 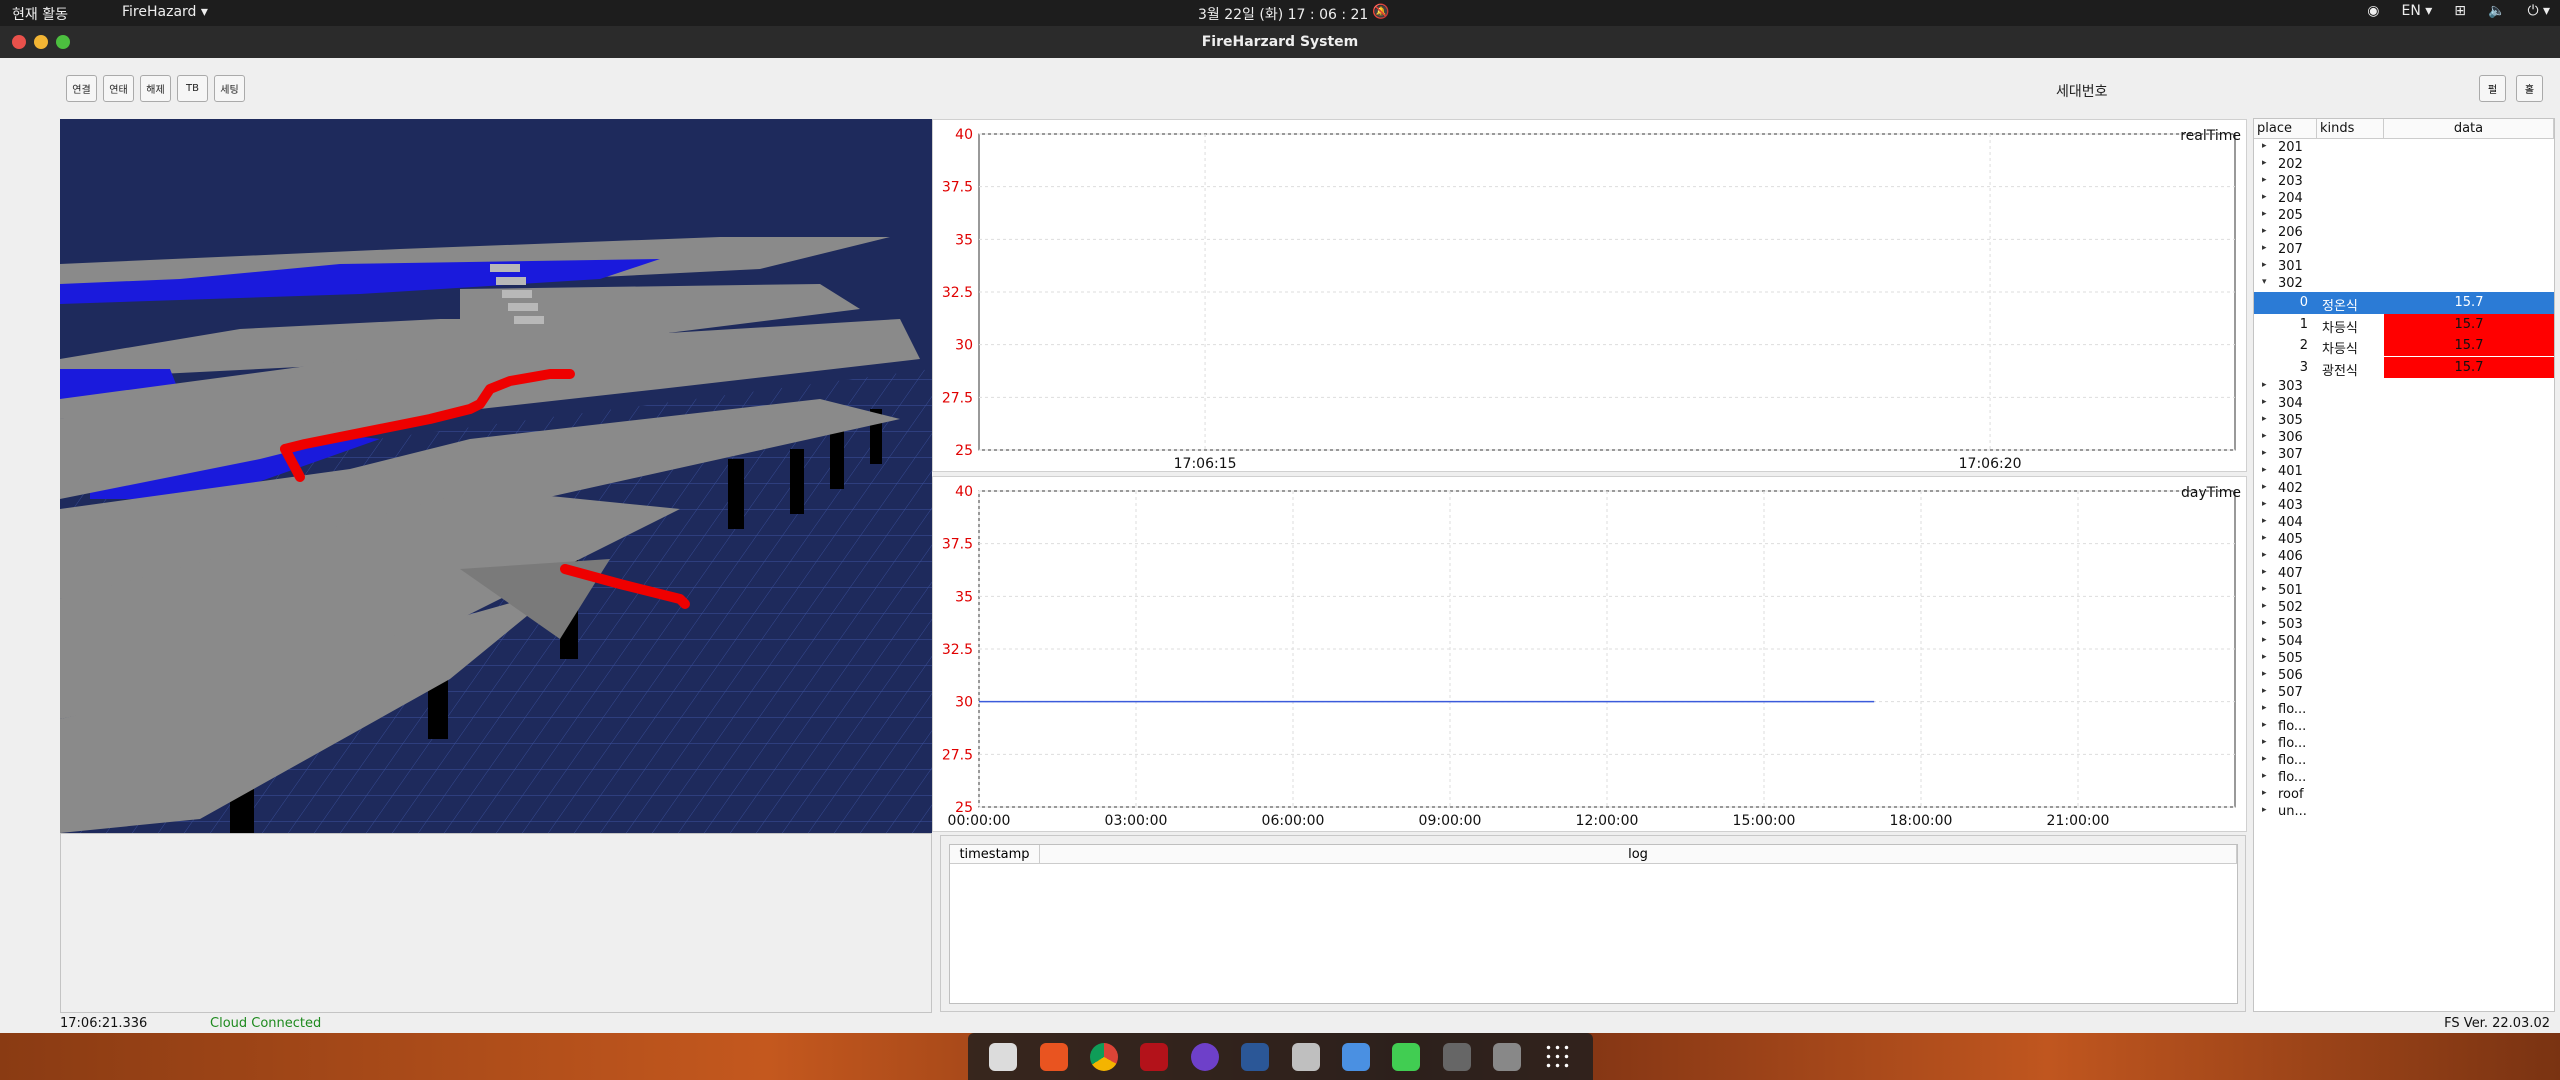 What do you see at coordinates (2264, 282) in the screenshot?
I see `collapse-arrow-icon: ▾` at bounding box center [2264, 282].